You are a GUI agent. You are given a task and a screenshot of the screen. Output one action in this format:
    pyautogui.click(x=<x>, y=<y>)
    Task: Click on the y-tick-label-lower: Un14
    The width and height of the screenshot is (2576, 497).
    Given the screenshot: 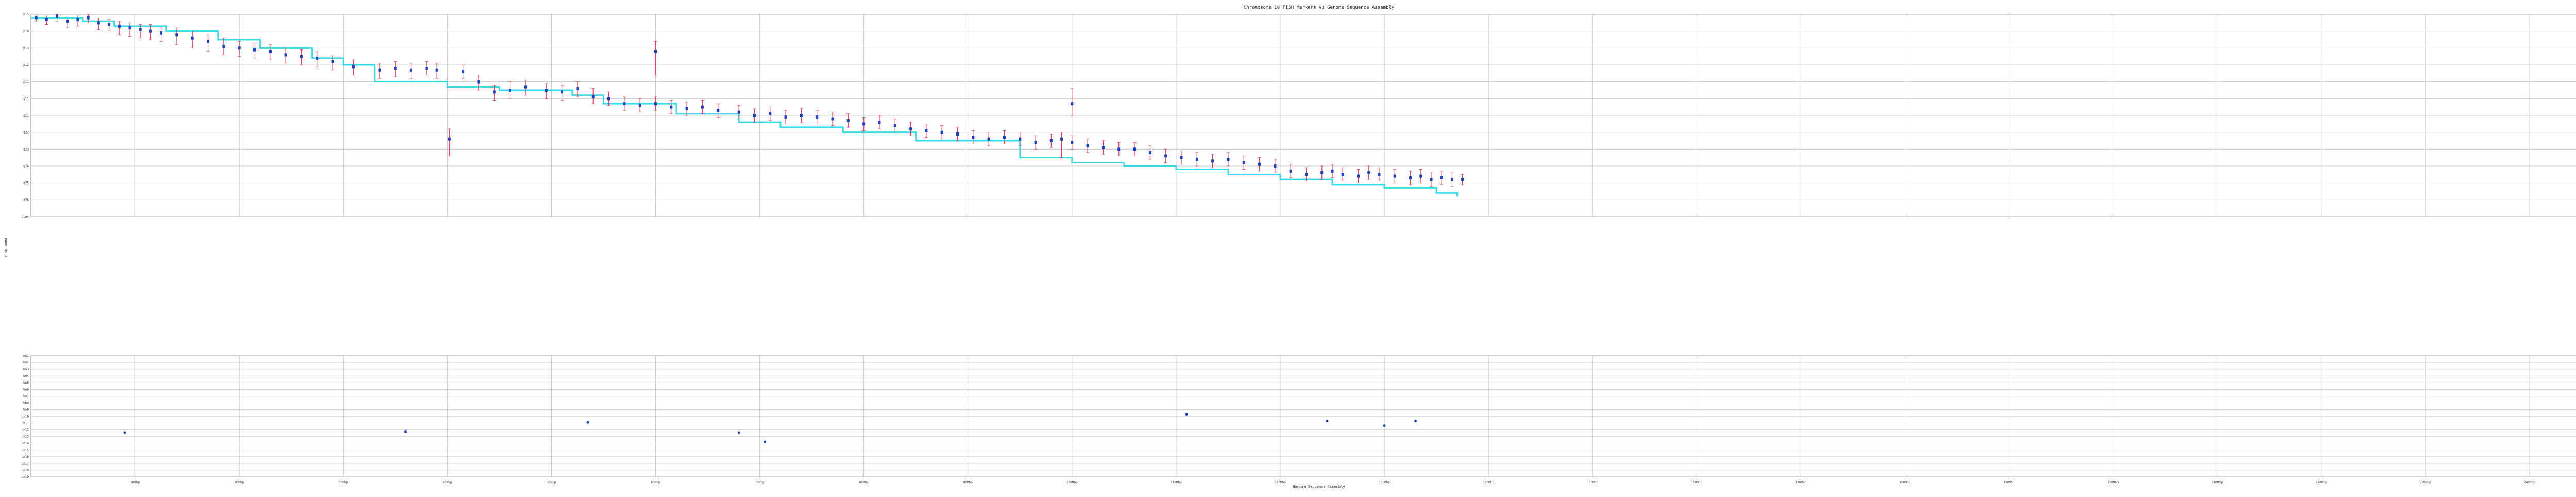 What is the action you would take?
    pyautogui.click(x=25, y=443)
    